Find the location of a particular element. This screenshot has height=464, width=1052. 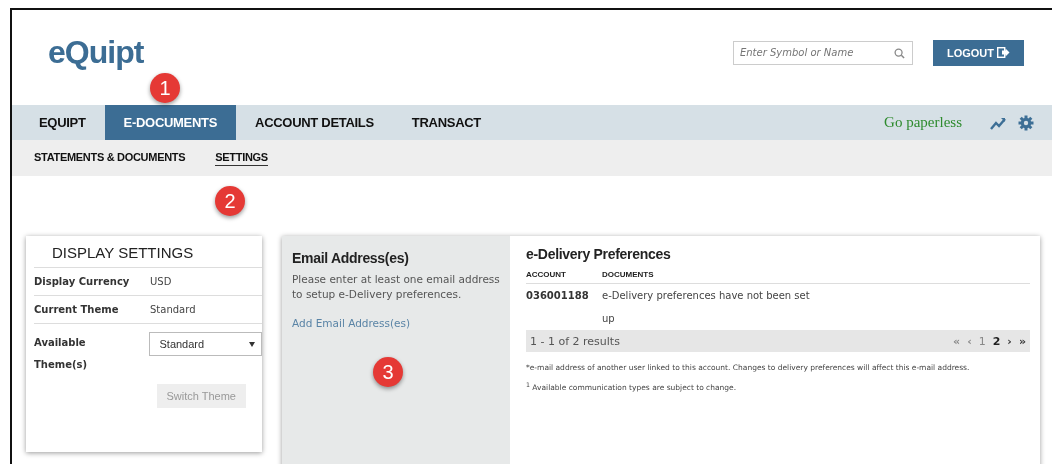

setting-label: Display Currency is located at coordinates (82, 281).